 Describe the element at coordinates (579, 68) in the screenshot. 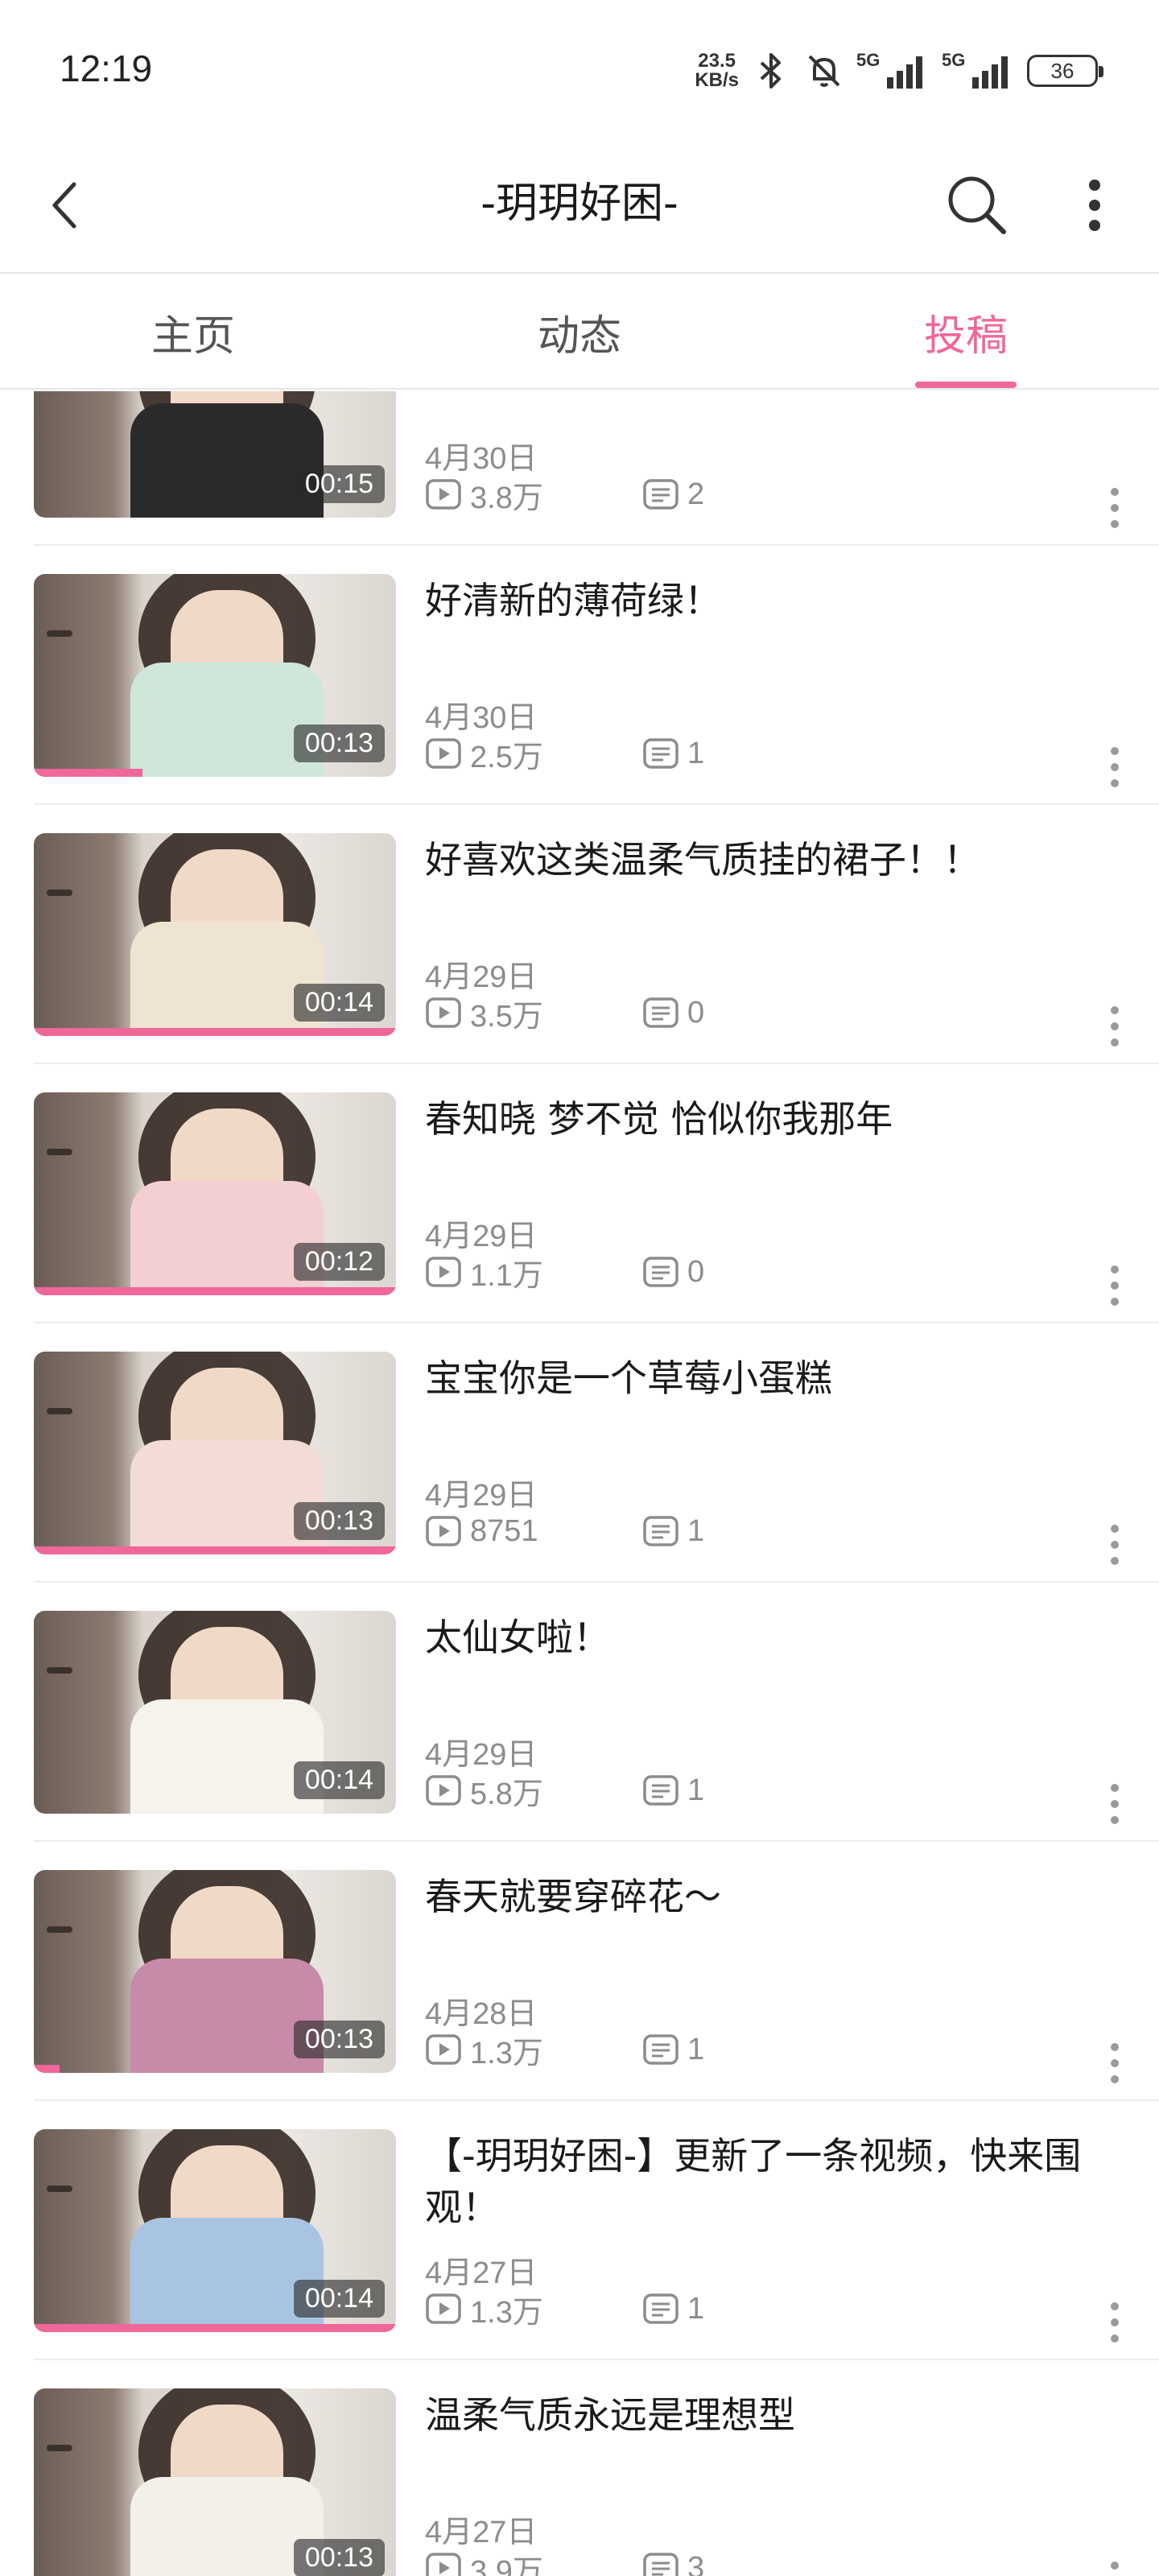

I see `status-bar: 12:19 23.5 KB/s 5G 5G 36` at that location.